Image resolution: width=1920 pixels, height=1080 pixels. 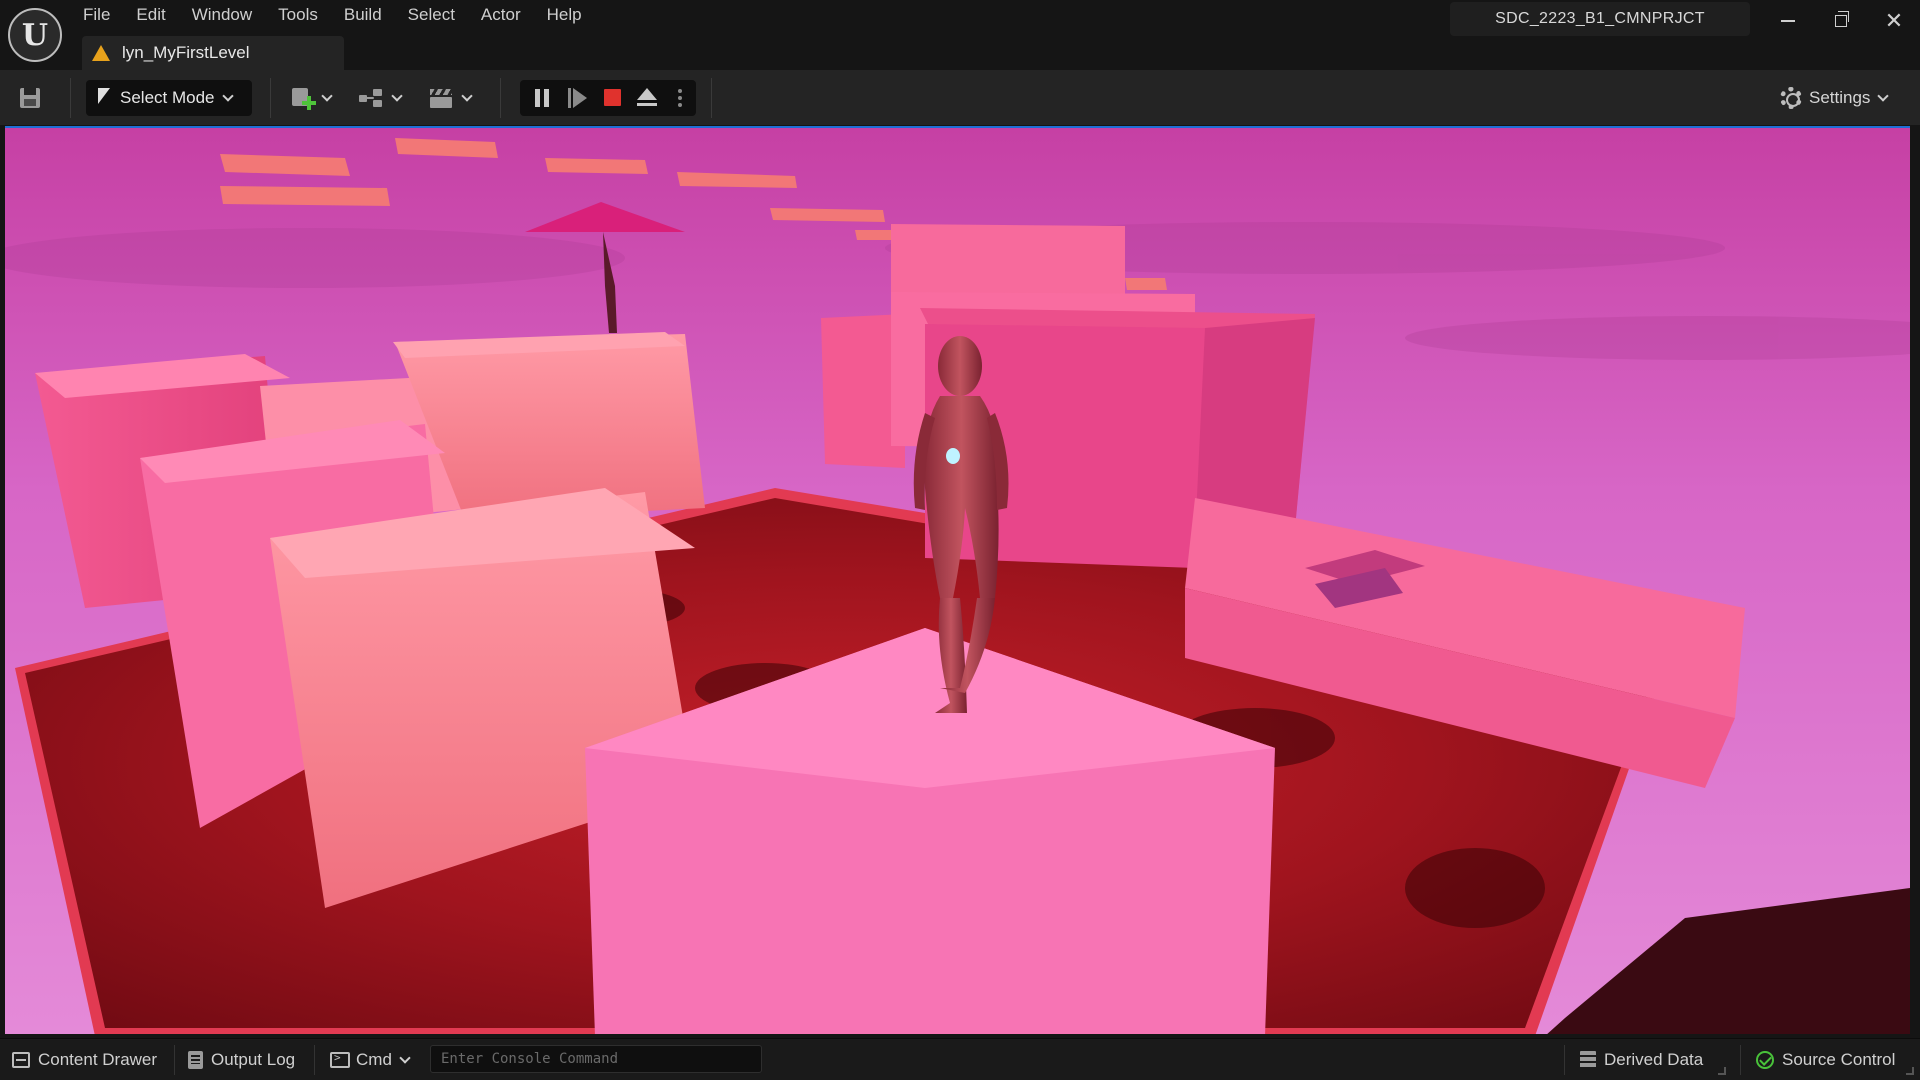 What do you see at coordinates (564, 15) in the screenshot?
I see `menu-help: Help` at bounding box center [564, 15].